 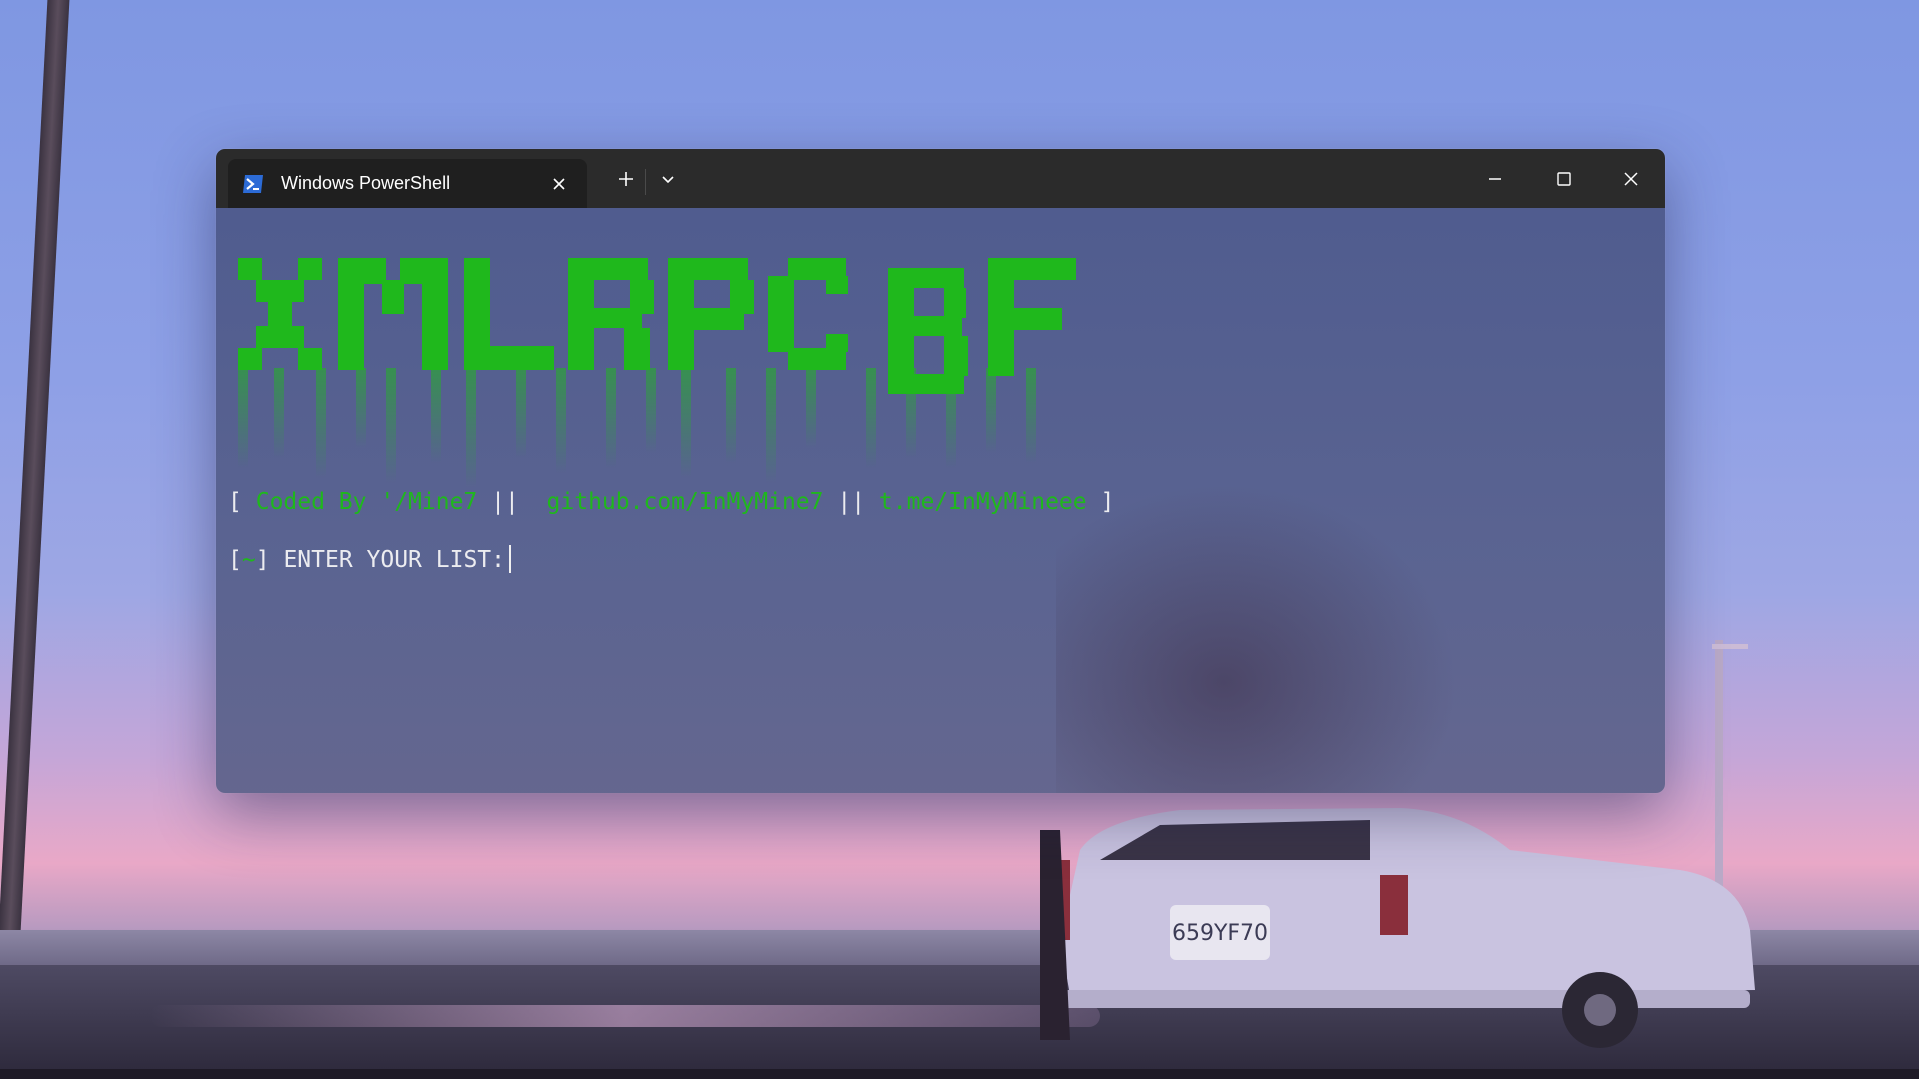 I want to click on github-link: github.com/InMyMine7, so click(x=685, y=502).